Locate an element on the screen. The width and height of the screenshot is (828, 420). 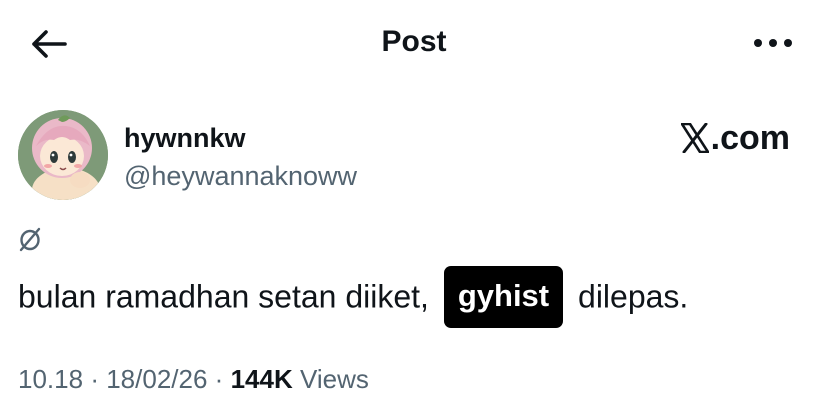
post-text-after: dilepas. is located at coordinates (633, 296).